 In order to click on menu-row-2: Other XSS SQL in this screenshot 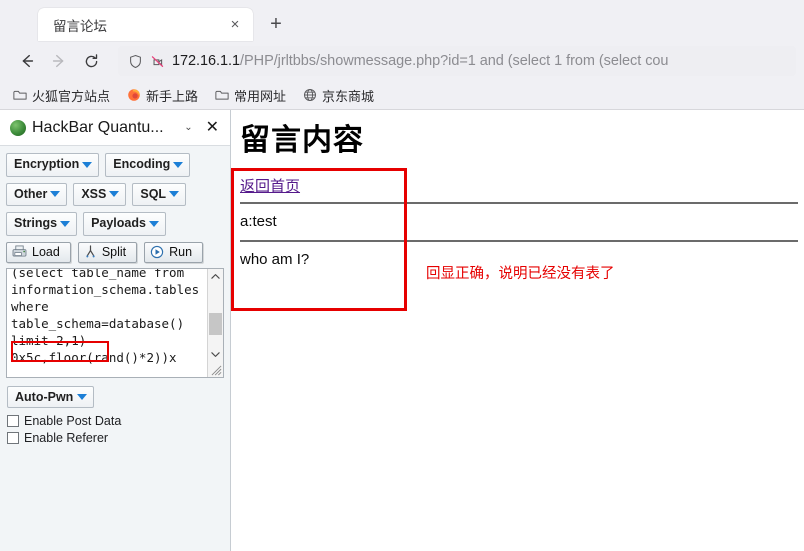, I will do `click(115, 194)`.